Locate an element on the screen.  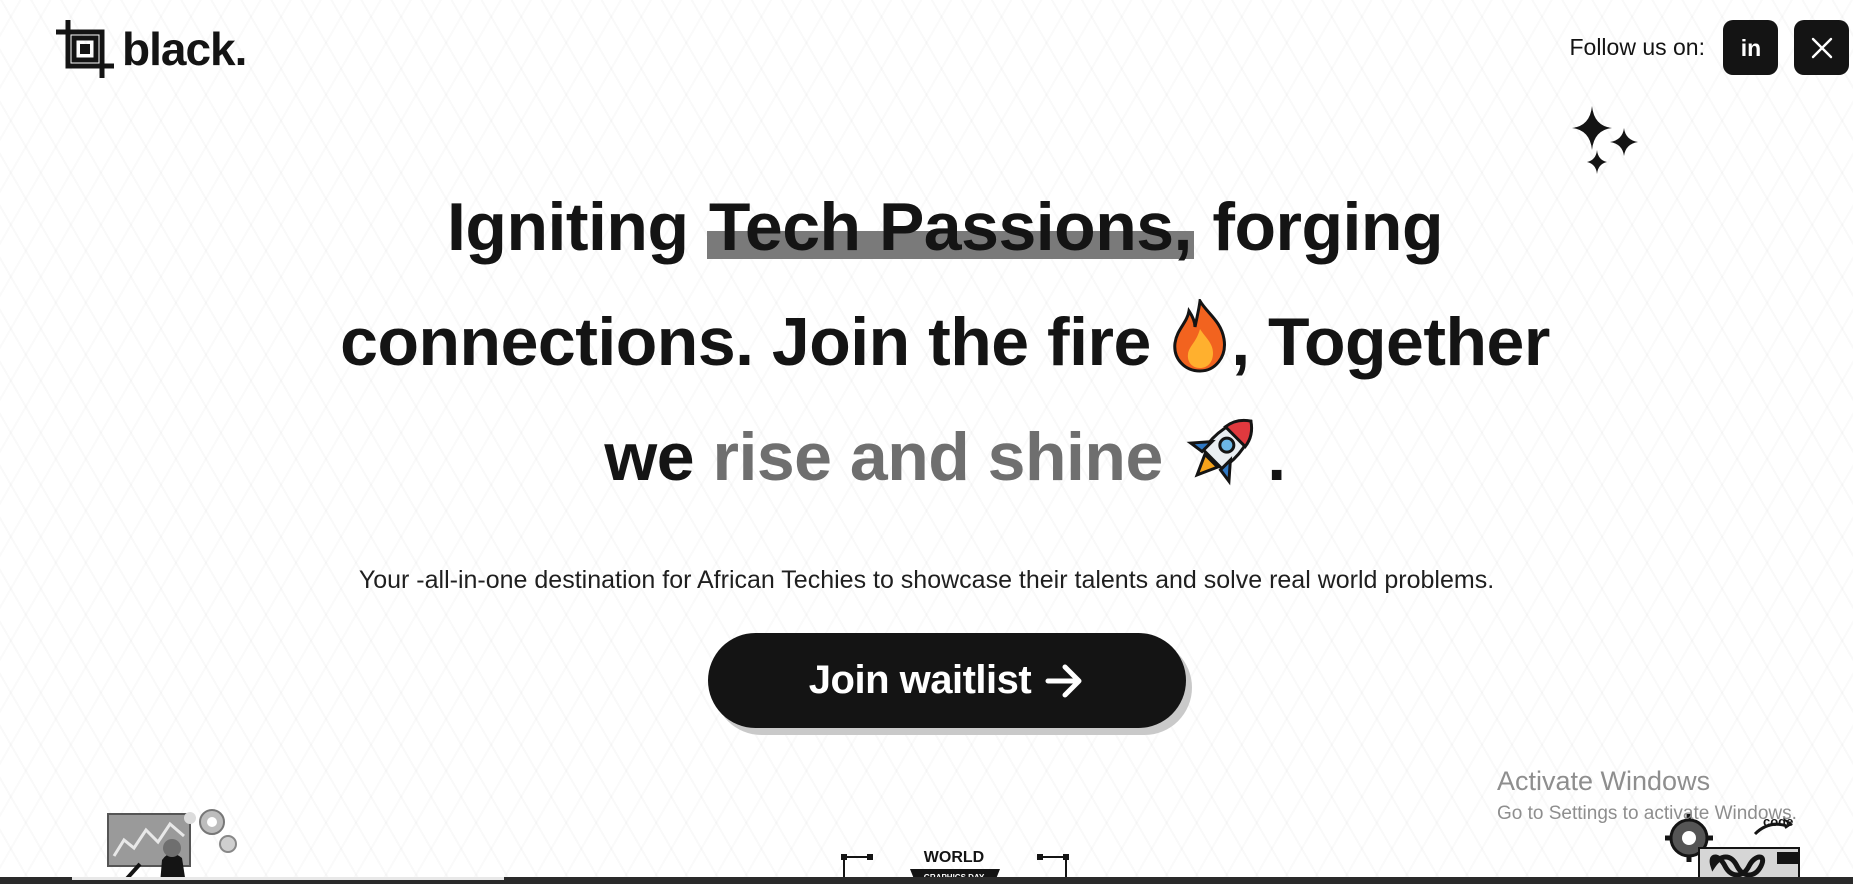
headline-text: we is located at coordinates (658, 457).